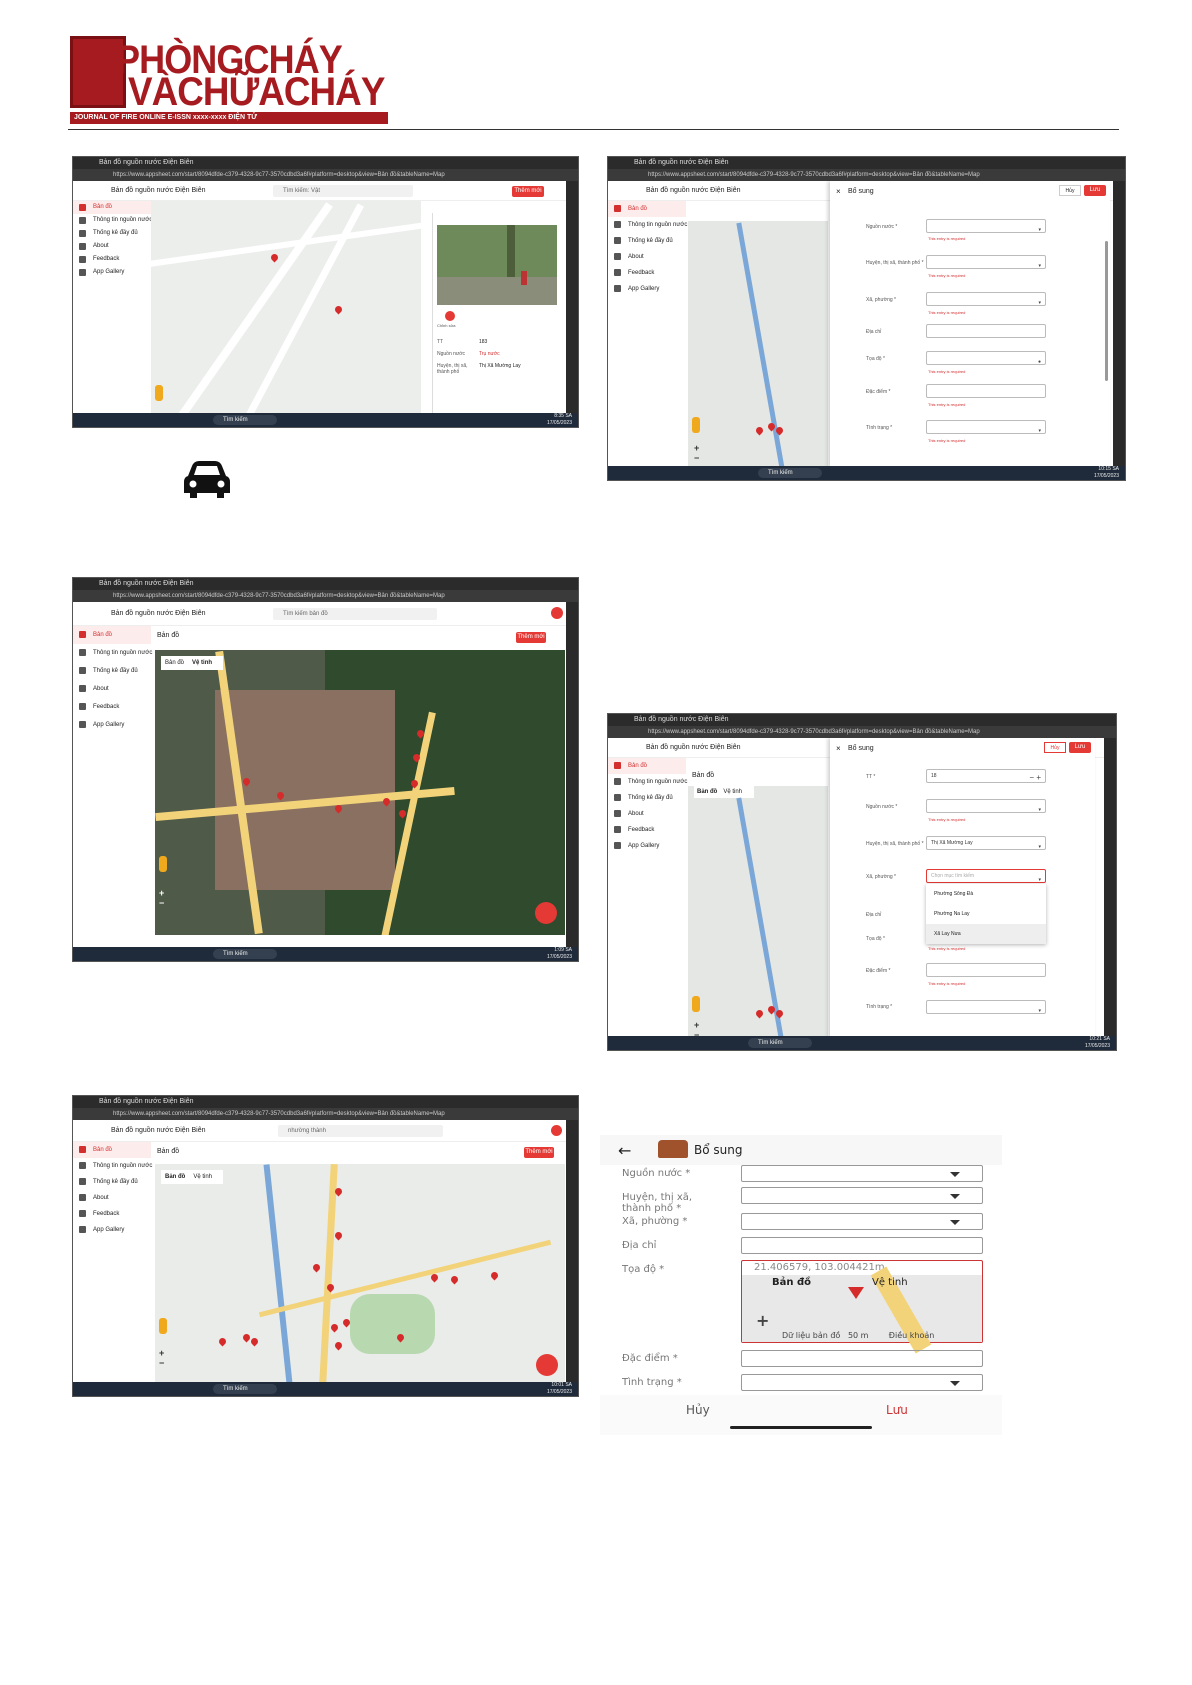 Image resolution: width=1192 pixels, height=1685 pixels. I want to click on district-select, so click(862, 1195).